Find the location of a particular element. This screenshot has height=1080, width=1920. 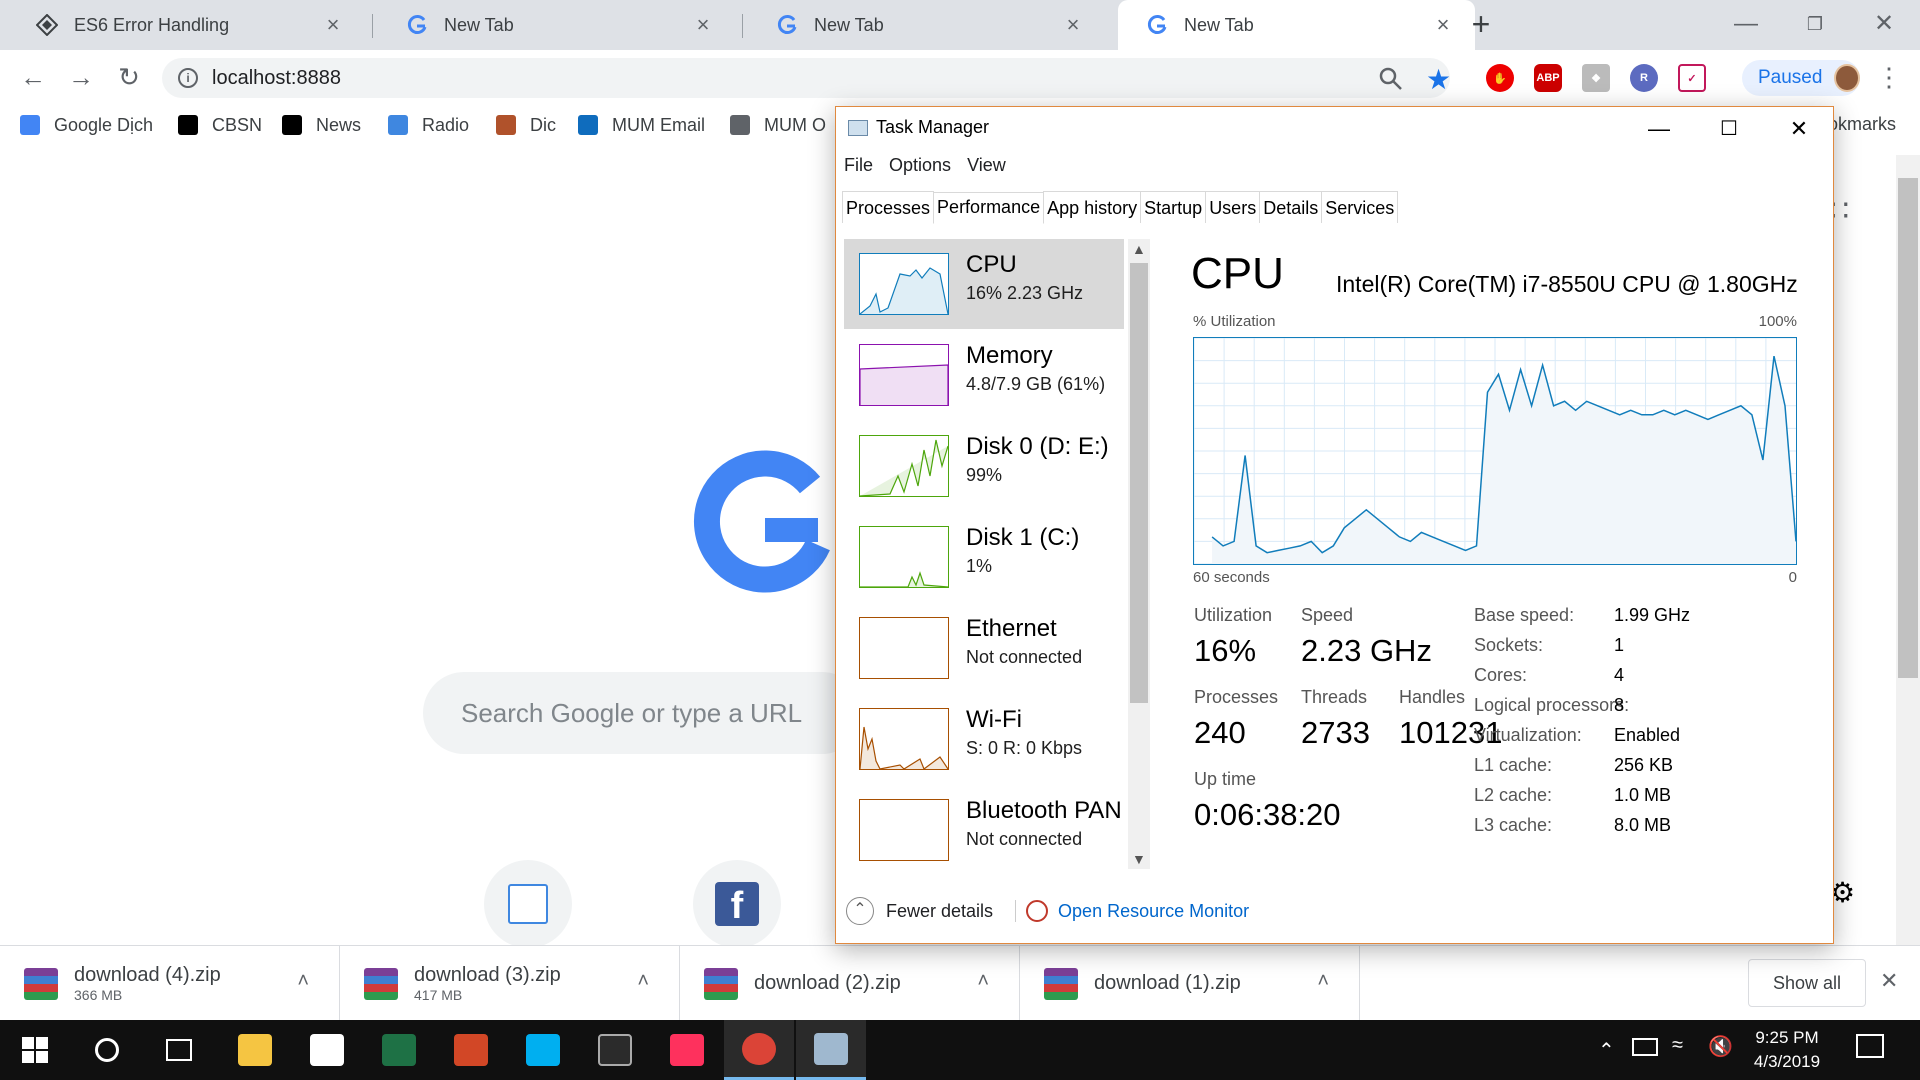

clock-time: 9:25 PM is located at coordinates (1787, 1037).